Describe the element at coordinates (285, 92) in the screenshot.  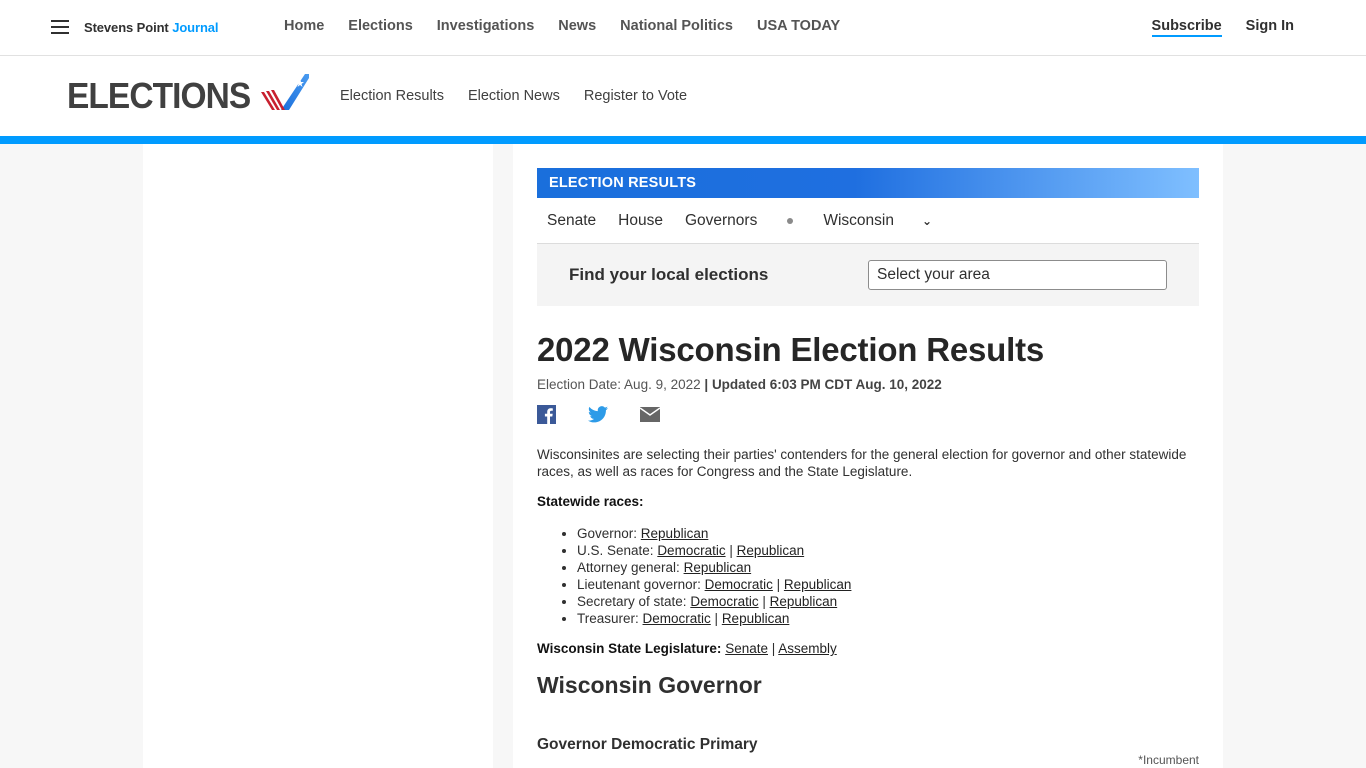
I see `checkmark-flag-icon` at that location.